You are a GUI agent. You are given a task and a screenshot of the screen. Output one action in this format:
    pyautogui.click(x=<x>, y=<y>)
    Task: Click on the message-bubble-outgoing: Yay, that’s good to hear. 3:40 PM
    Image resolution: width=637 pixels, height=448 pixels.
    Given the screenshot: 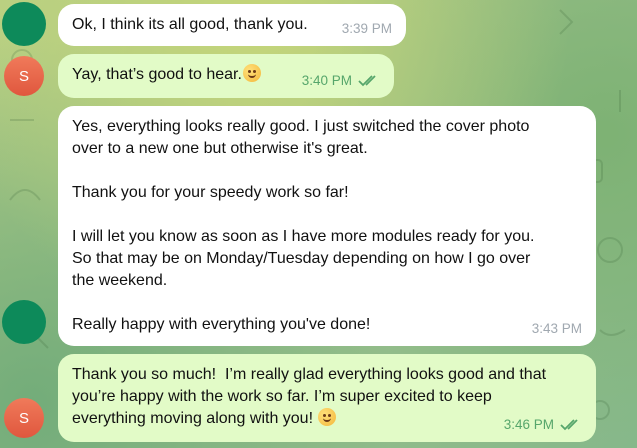 What is the action you would take?
    pyautogui.click(x=226, y=76)
    